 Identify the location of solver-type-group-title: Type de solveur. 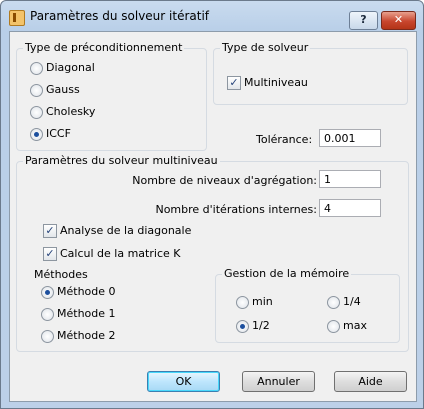
(265, 47).